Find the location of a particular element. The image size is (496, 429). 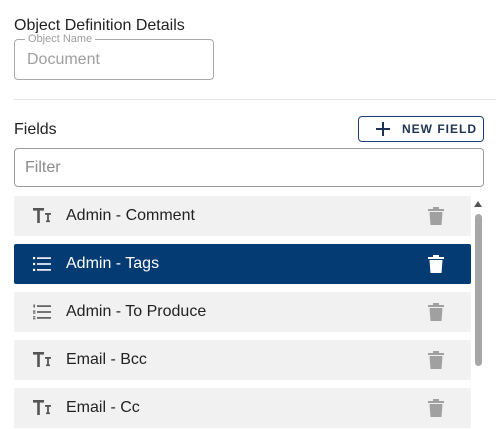

list-item-label: Email - Cc is located at coordinates (103, 407).